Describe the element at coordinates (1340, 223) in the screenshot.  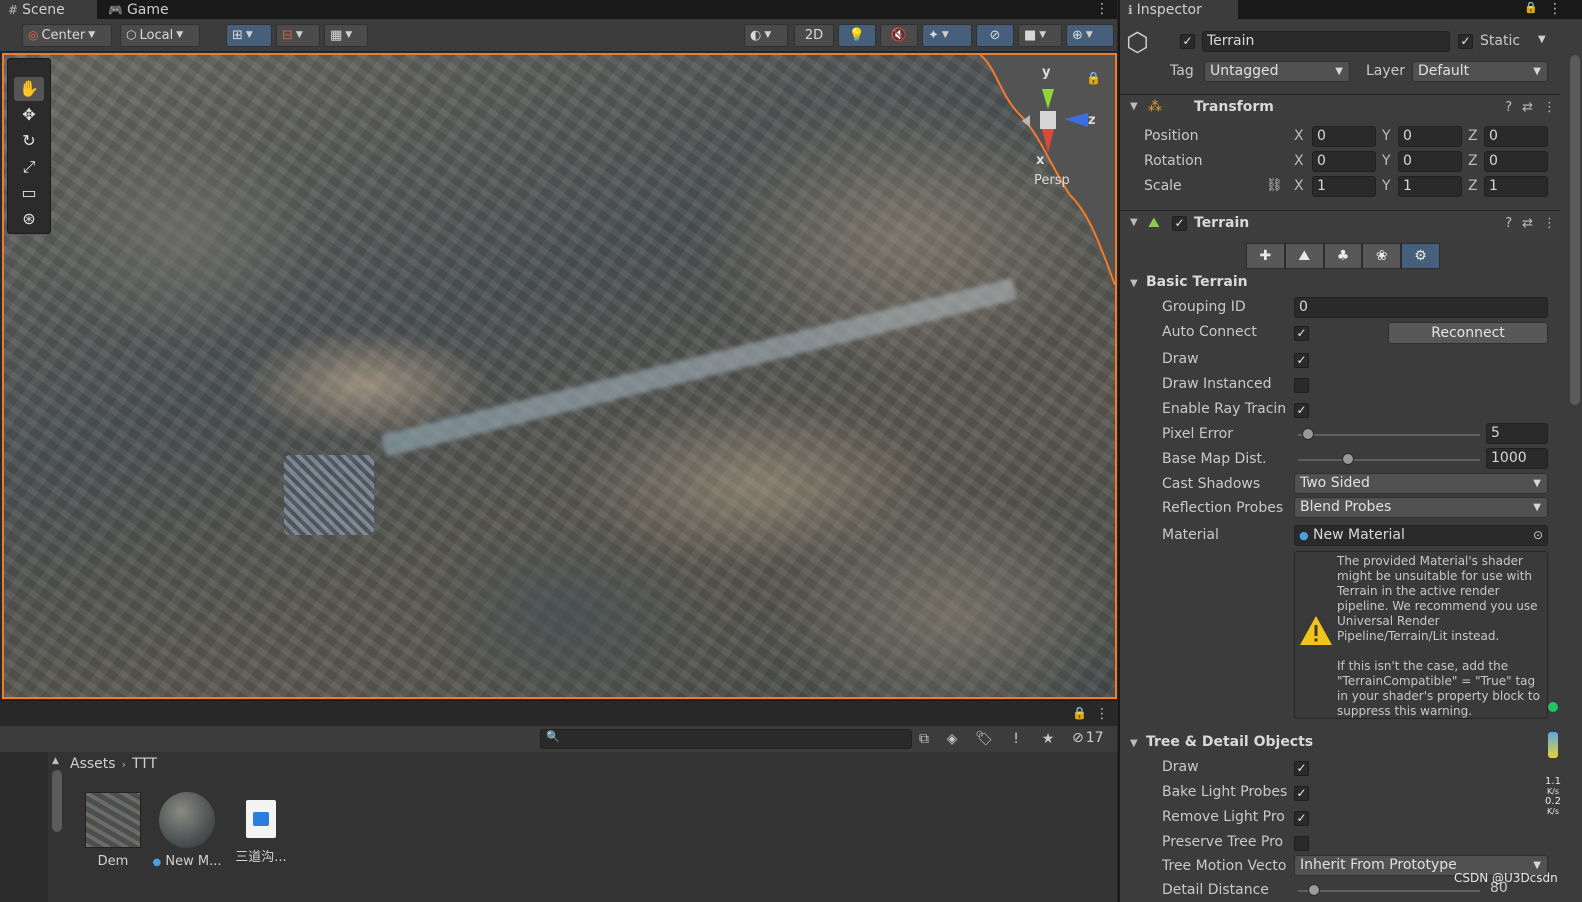
I see `terrain-component-header: ▼ ⛰ ✓ Terrain ? ⇄ ⋮` at that location.